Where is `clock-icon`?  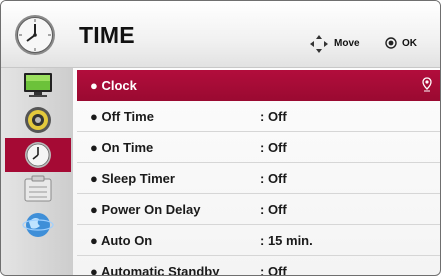 clock-icon is located at coordinates (35, 35).